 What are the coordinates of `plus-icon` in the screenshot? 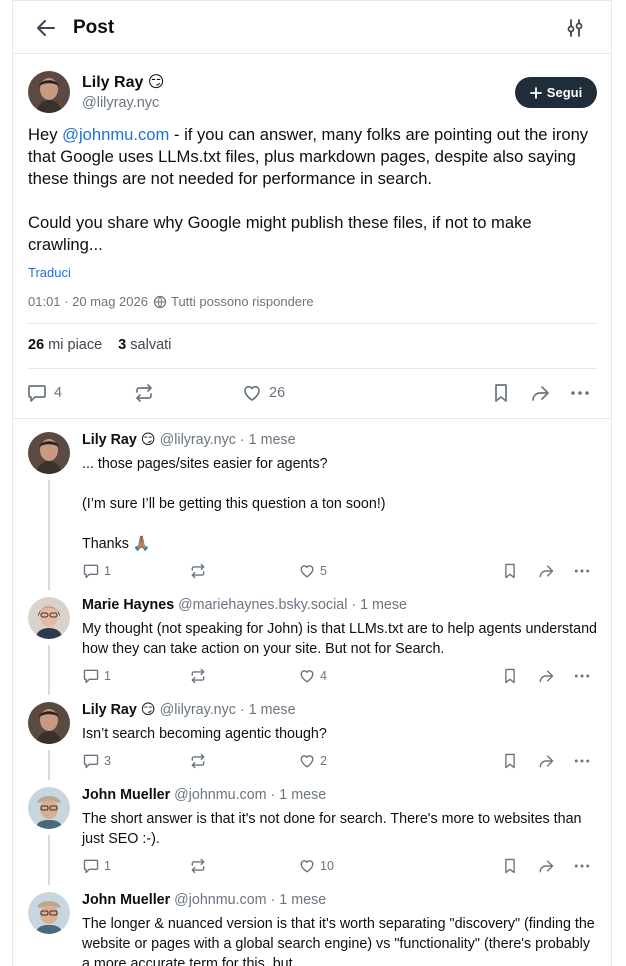 It's located at (535, 92).